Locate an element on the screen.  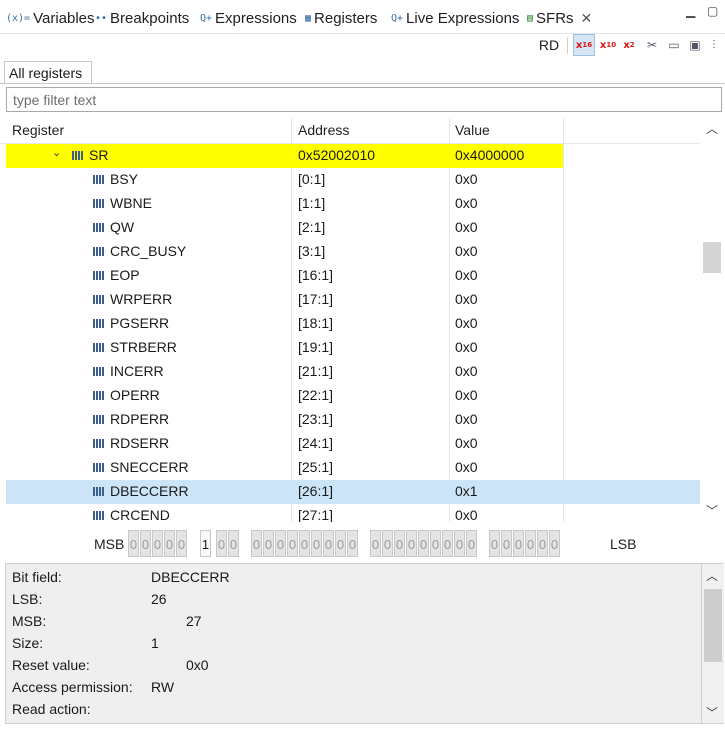
field-address: [17:1] is located at coordinates (316, 299).